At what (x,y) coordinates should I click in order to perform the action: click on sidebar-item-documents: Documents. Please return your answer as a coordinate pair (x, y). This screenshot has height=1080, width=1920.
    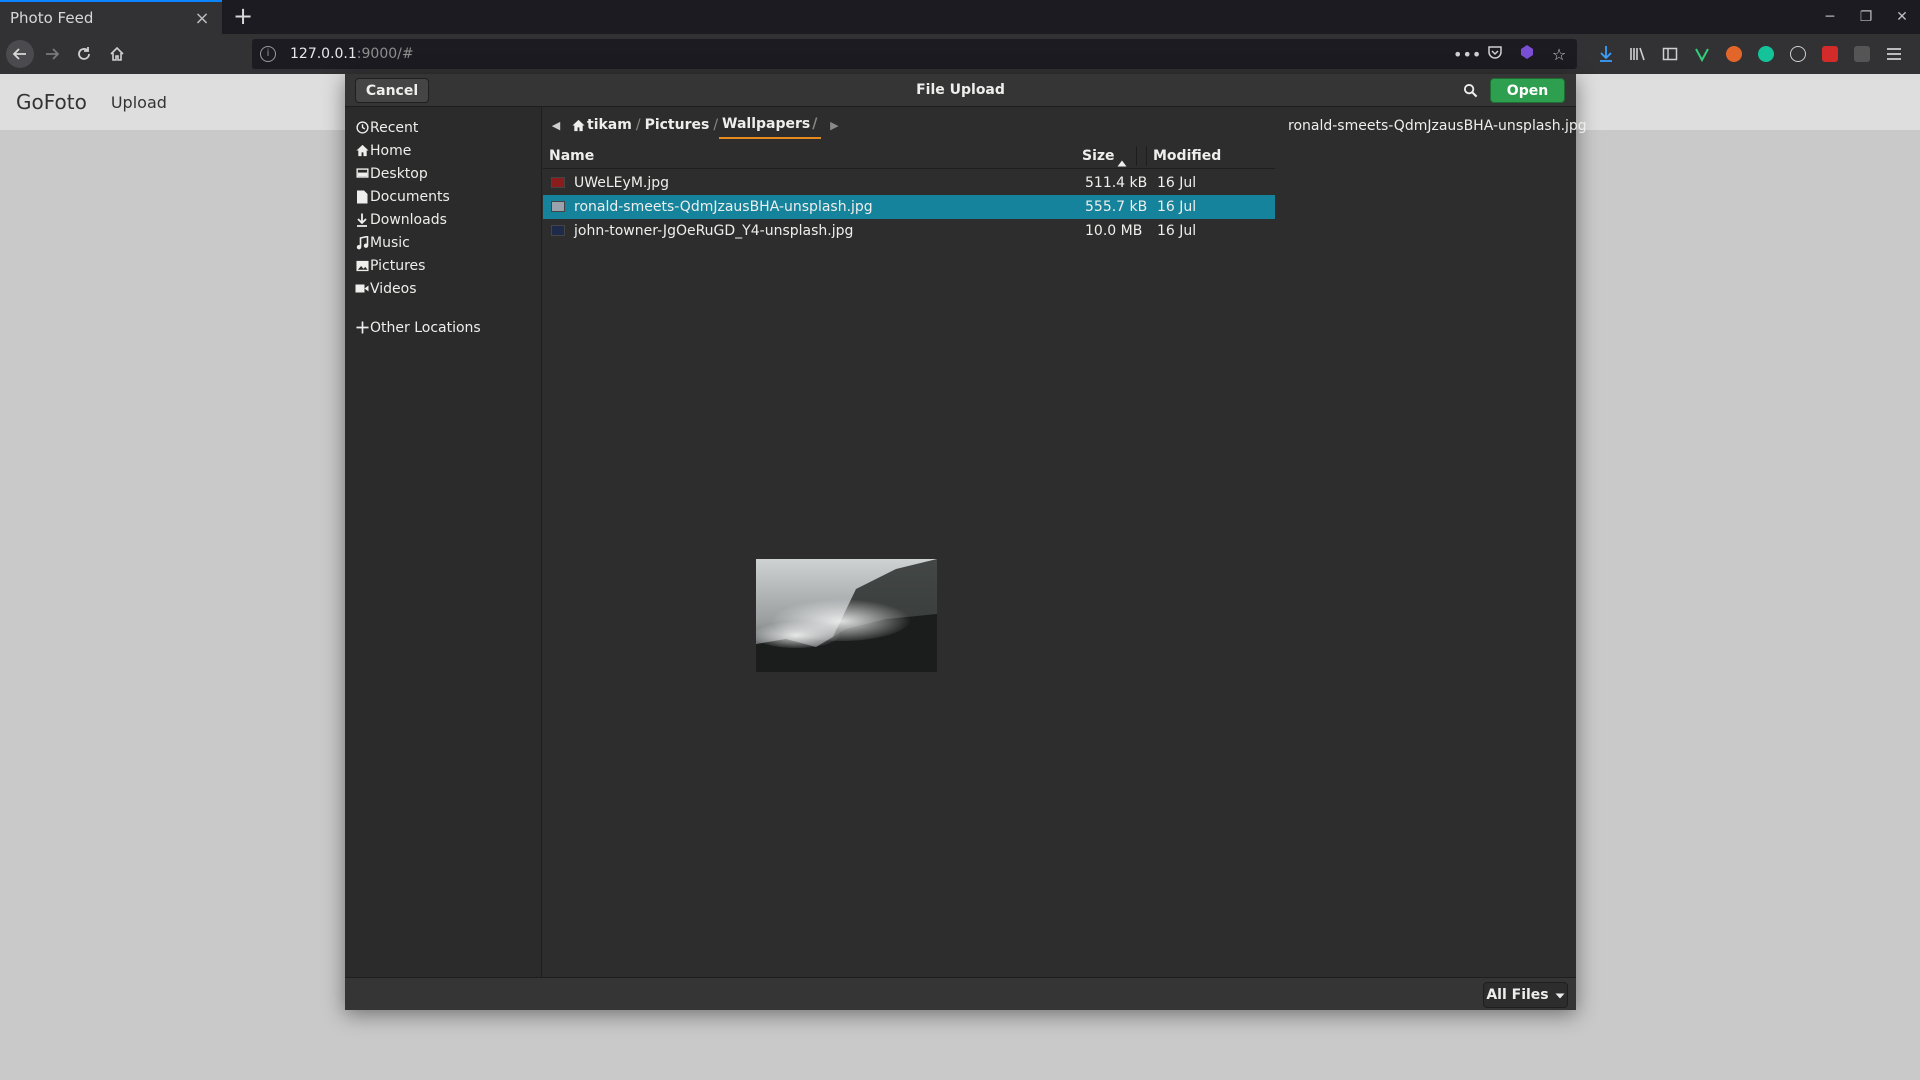
    Looking at the image, I should click on (443, 196).